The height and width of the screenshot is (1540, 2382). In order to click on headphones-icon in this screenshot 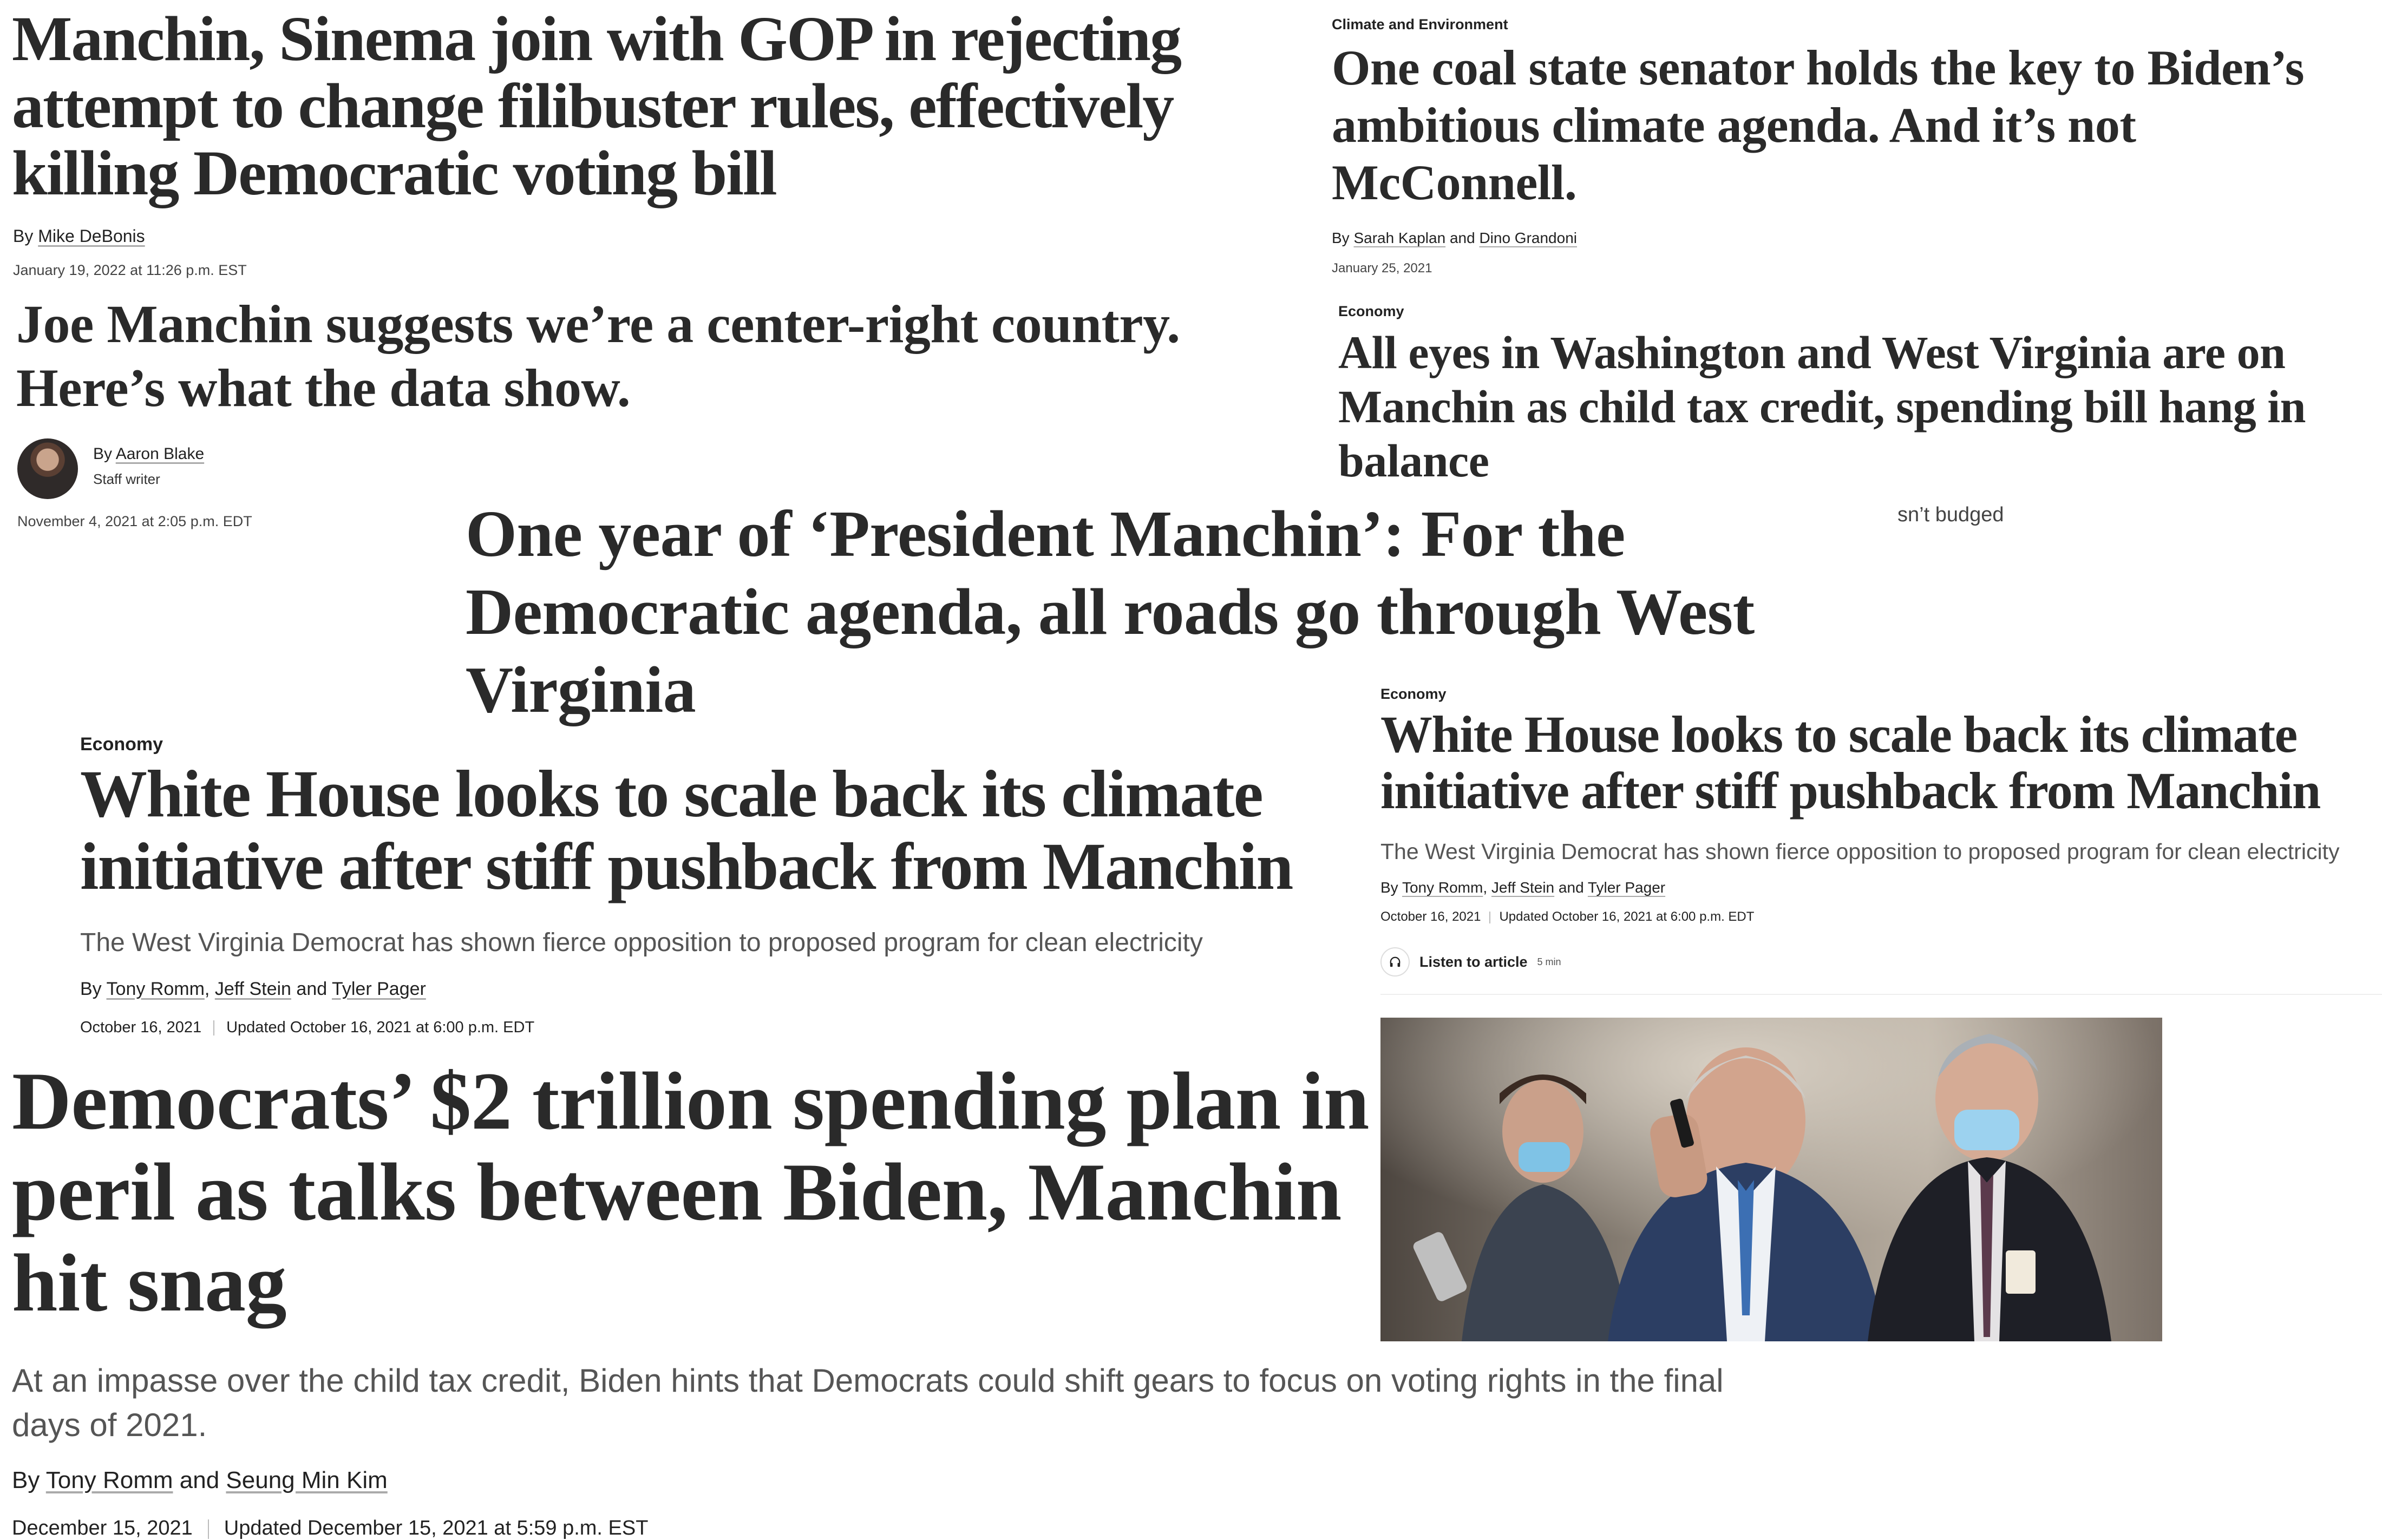, I will do `click(1395, 962)`.